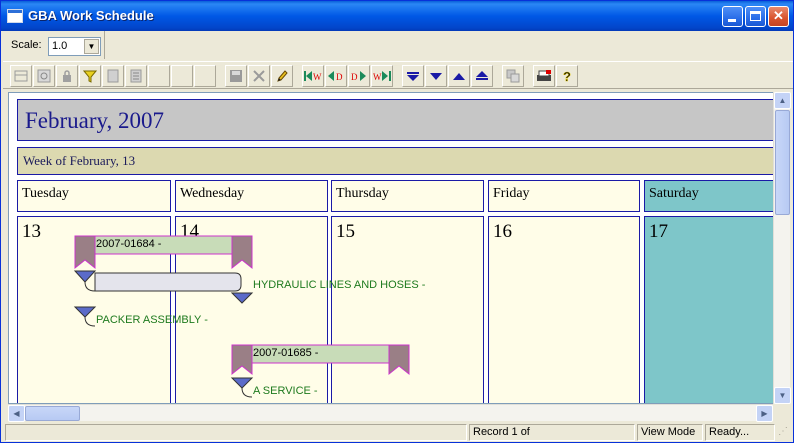  Describe the element at coordinates (285, 391) in the screenshot. I see `task-label: A SERVICE -` at that location.